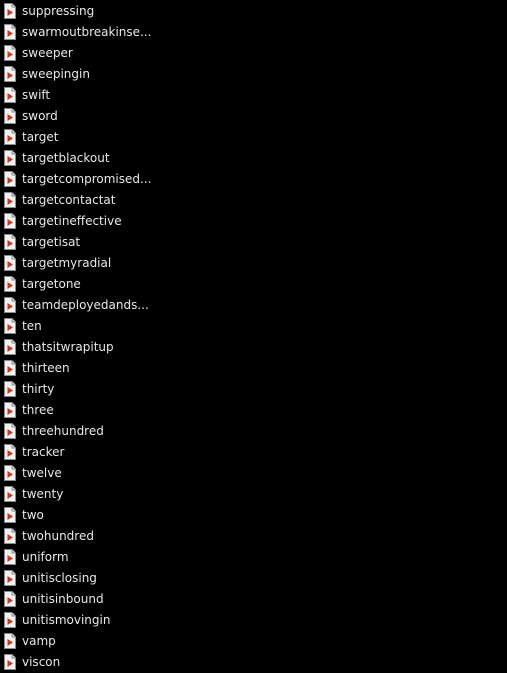  Describe the element at coordinates (63, 599) in the screenshot. I see `file-name-label: unitisinbound` at that location.